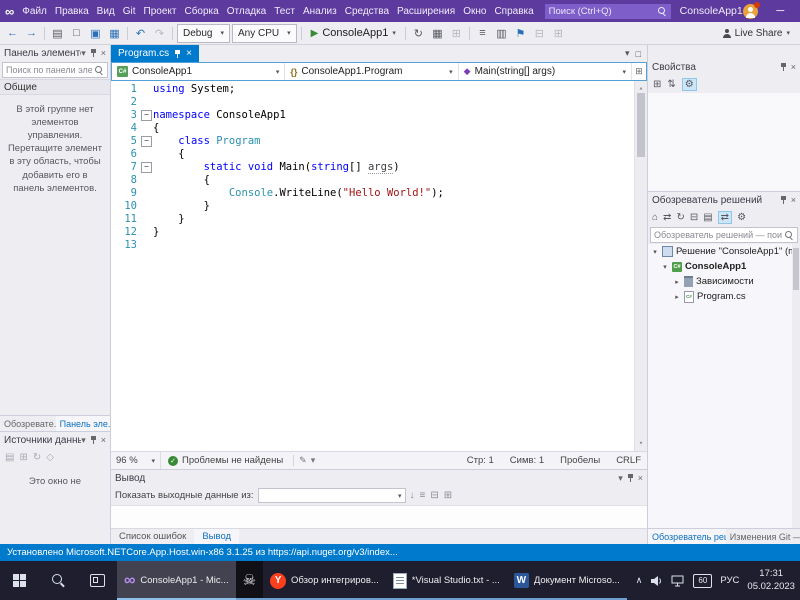 This screenshot has width=800, height=600. I want to click on menu-item: Git, so click(129, 11).